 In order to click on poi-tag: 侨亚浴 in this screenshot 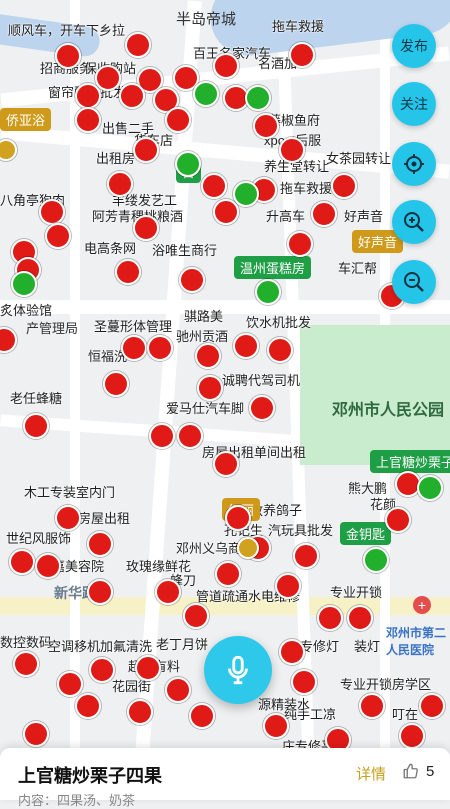, I will do `click(26, 119)`.